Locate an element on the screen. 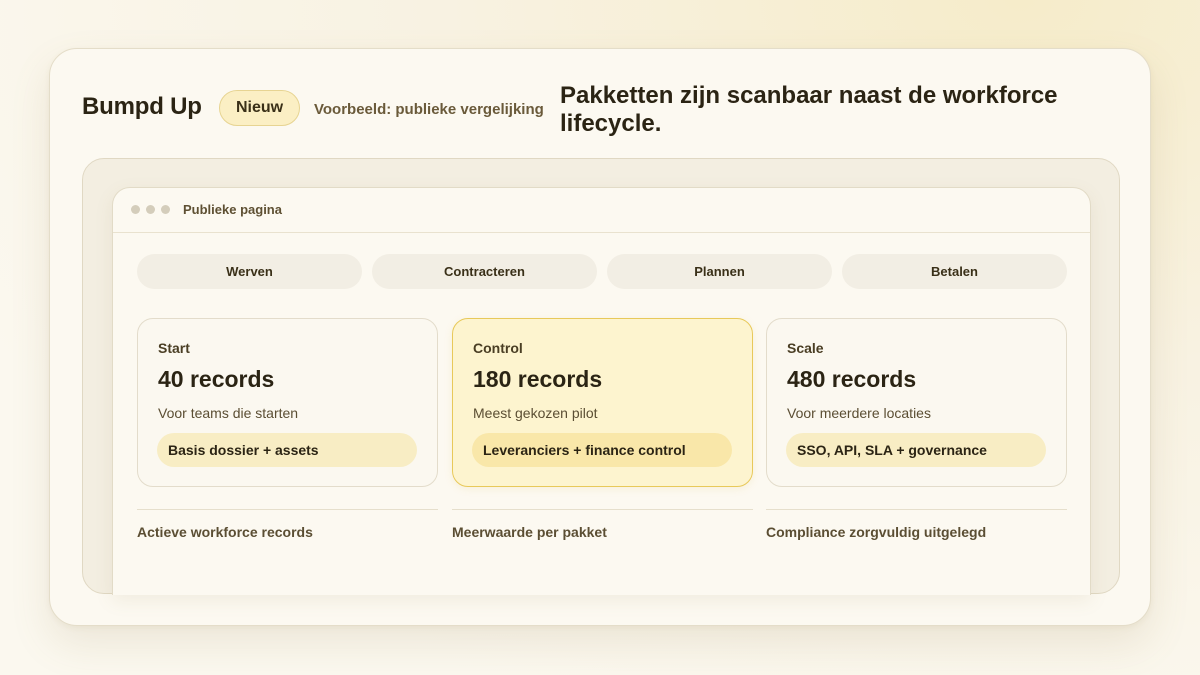  plan-description: Voor meerdere locaties is located at coordinates (859, 413).